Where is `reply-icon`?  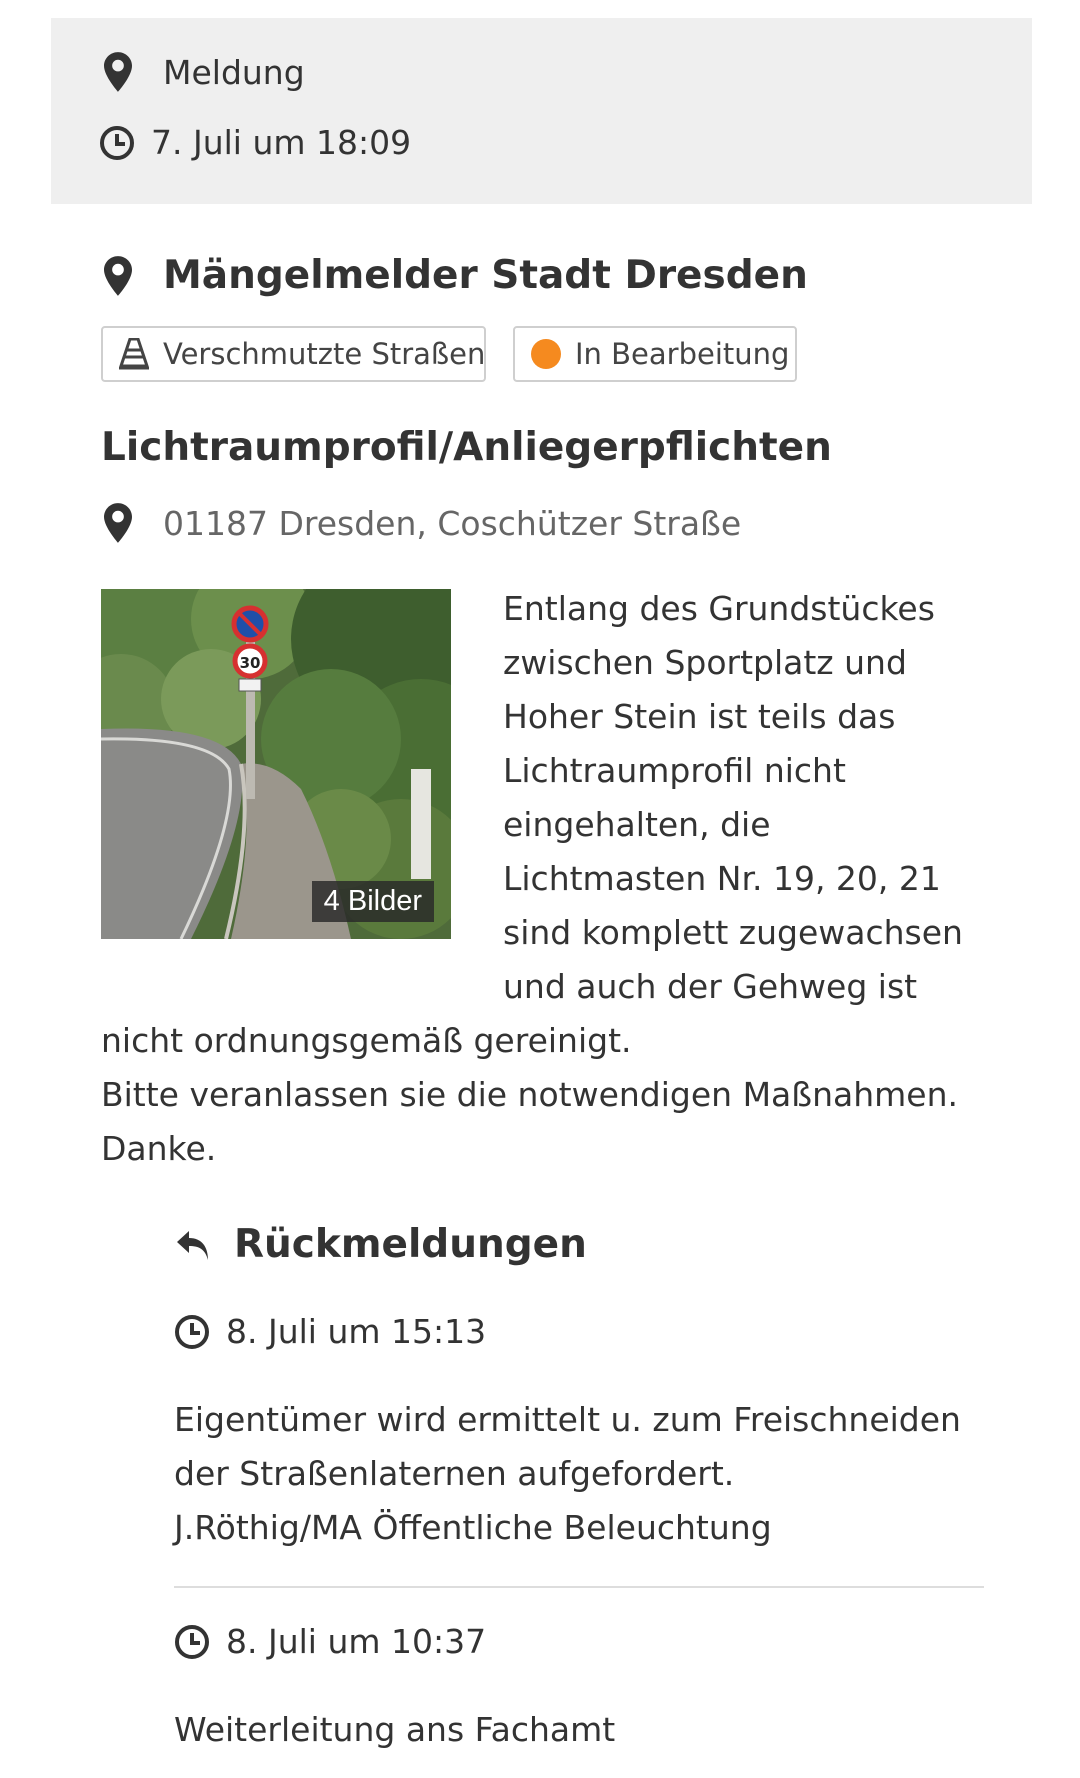
reply-icon is located at coordinates (193, 1245).